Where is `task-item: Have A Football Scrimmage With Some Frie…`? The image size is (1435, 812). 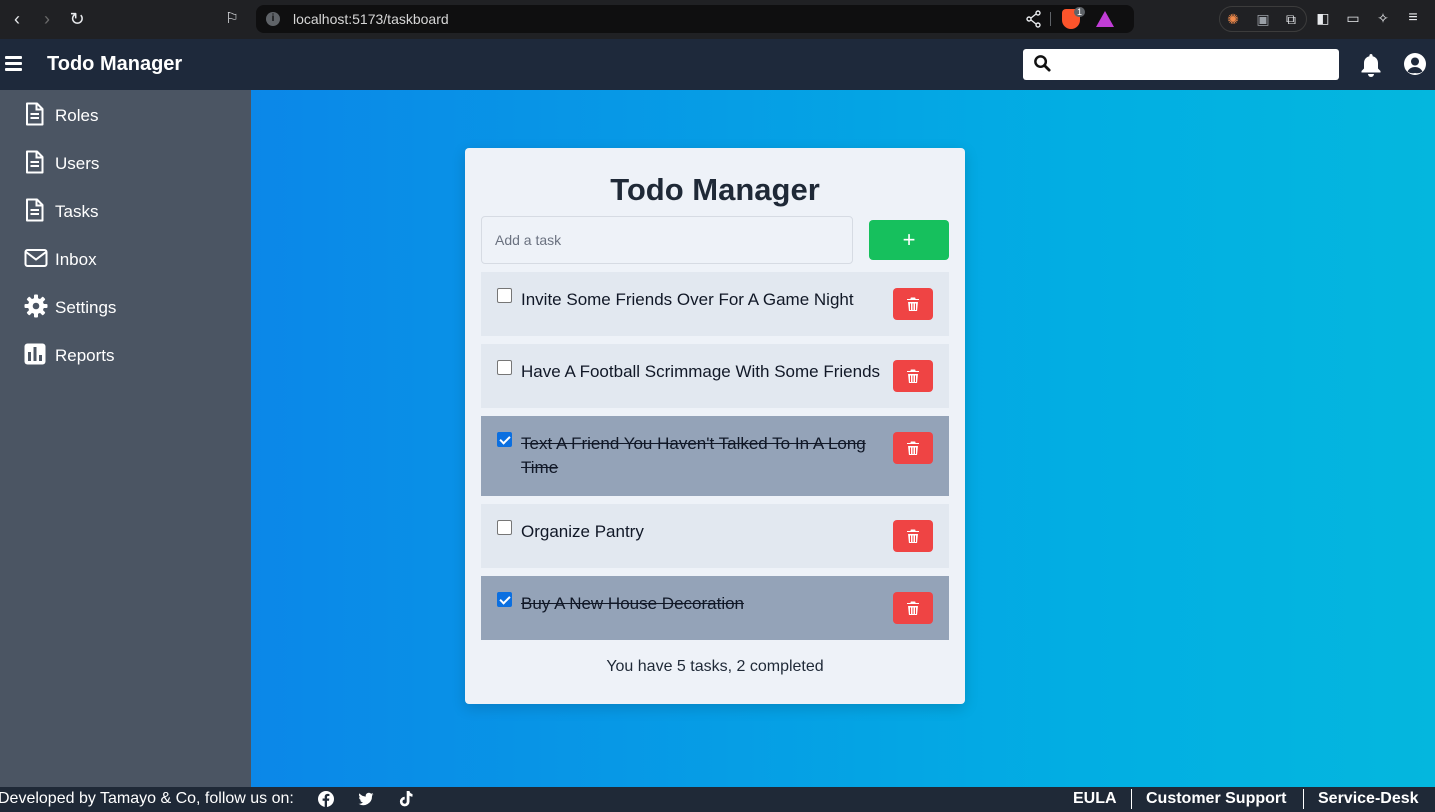
task-item: Have A Football Scrimmage With Some Frie… is located at coordinates (715, 376).